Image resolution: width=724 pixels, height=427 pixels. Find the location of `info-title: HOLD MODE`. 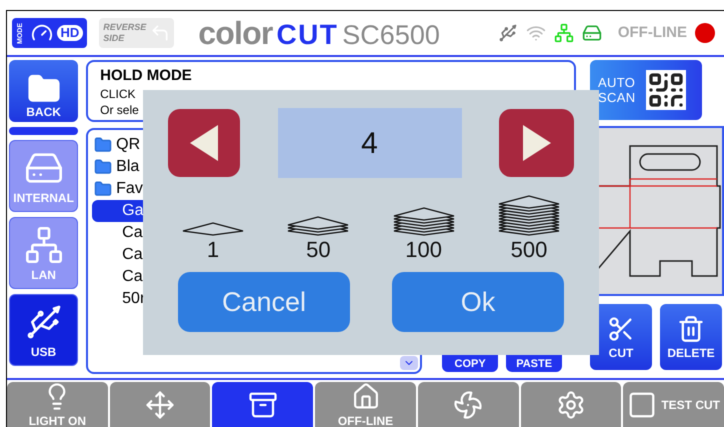

info-title: HOLD MODE is located at coordinates (146, 76).